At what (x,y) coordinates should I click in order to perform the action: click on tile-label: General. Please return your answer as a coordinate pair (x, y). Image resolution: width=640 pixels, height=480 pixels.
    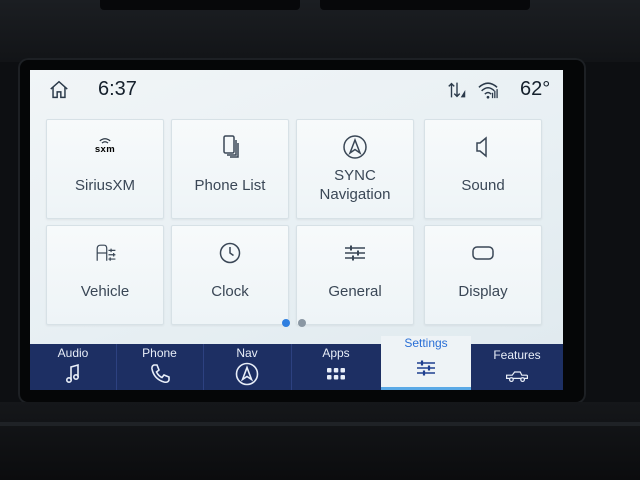
    Looking at the image, I should click on (355, 291).